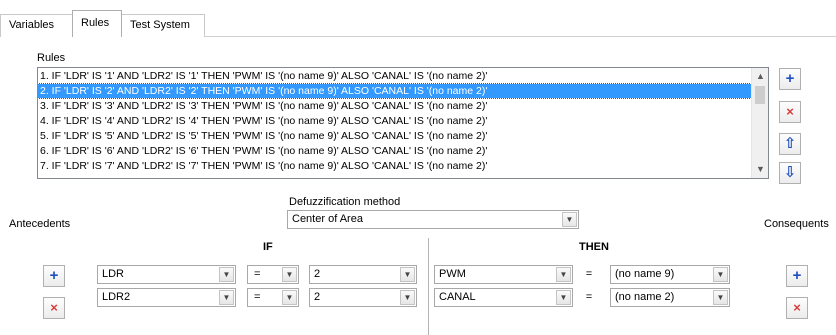  Describe the element at coordinates (796, 224) in the screenshot. I see `consequents-label: Consequents` at that location.